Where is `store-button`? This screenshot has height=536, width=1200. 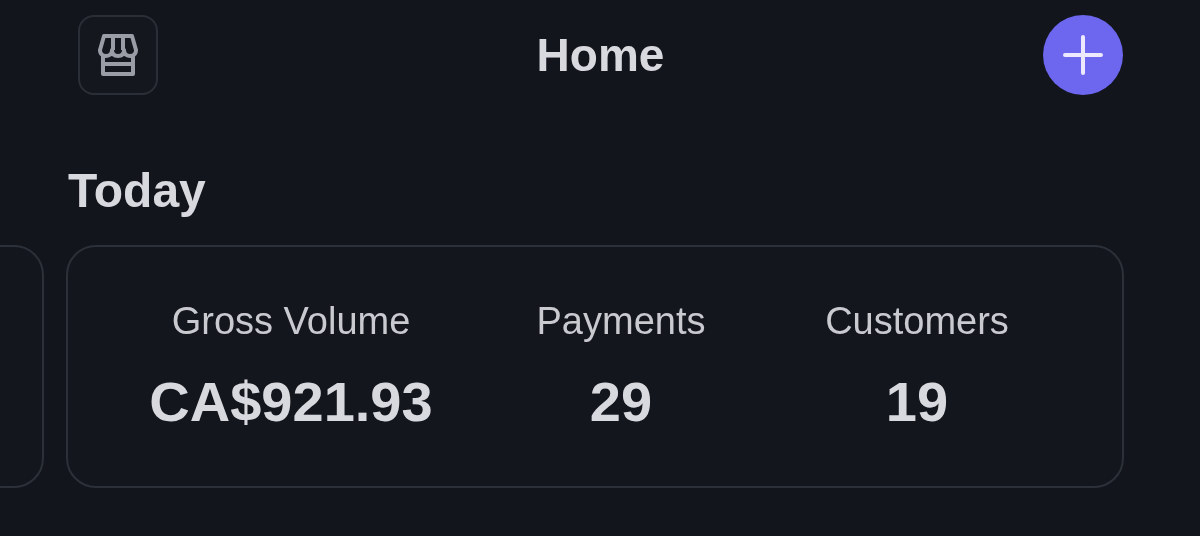
store-button is located at coordinates (118, 55).